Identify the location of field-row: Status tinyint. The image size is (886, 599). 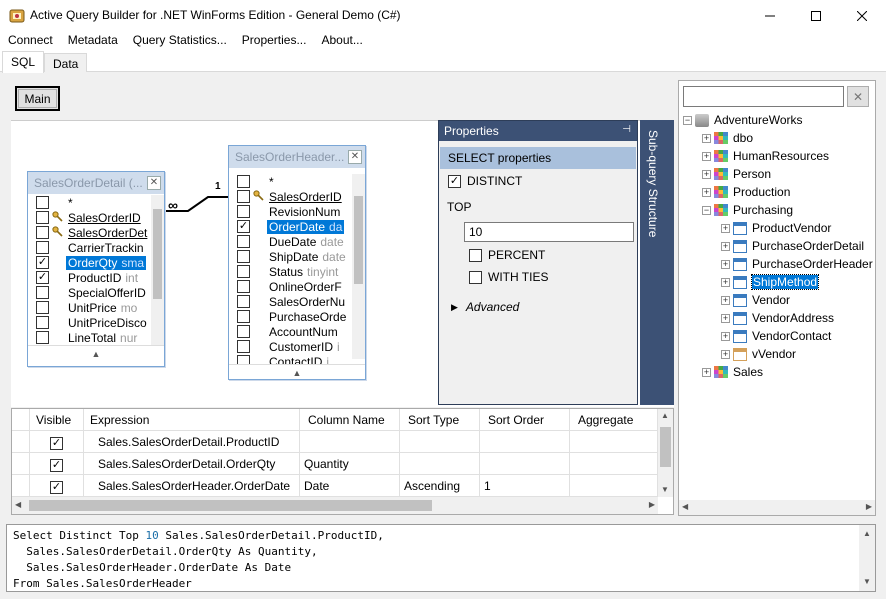
(291, 271).